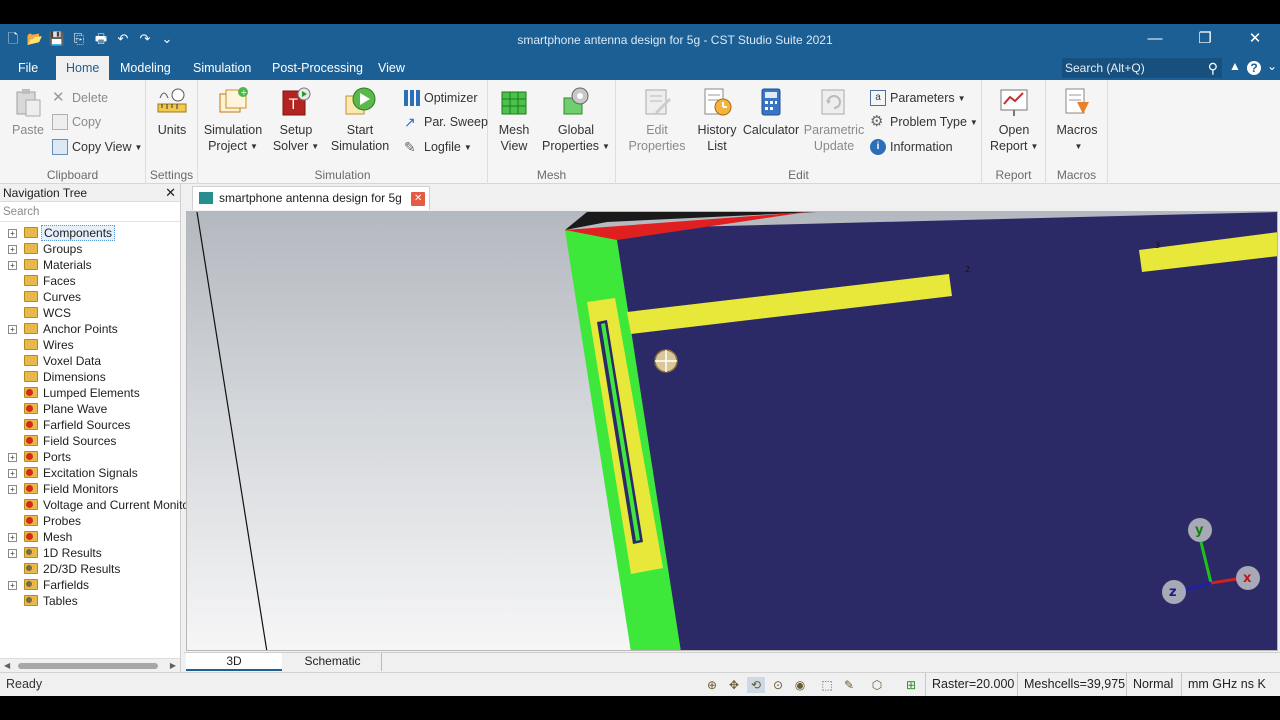 The image size is (1280, 720). Describe the element at coordinates (145, 68) in the screenshot. I see `tab-modeling: Modeling` at that location.